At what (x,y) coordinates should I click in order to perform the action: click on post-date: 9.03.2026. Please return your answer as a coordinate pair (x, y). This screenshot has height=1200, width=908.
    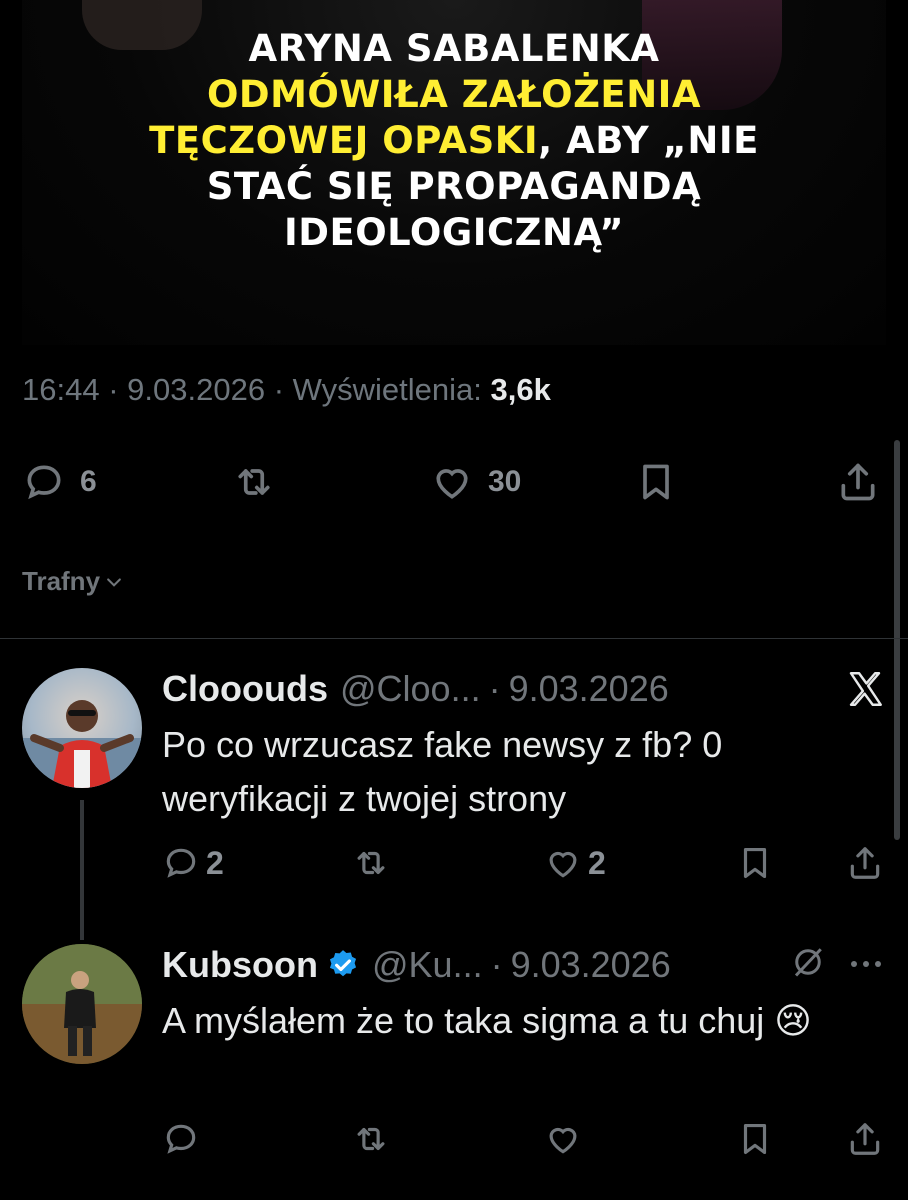
    Looking at the image, I should click on (196, 389).